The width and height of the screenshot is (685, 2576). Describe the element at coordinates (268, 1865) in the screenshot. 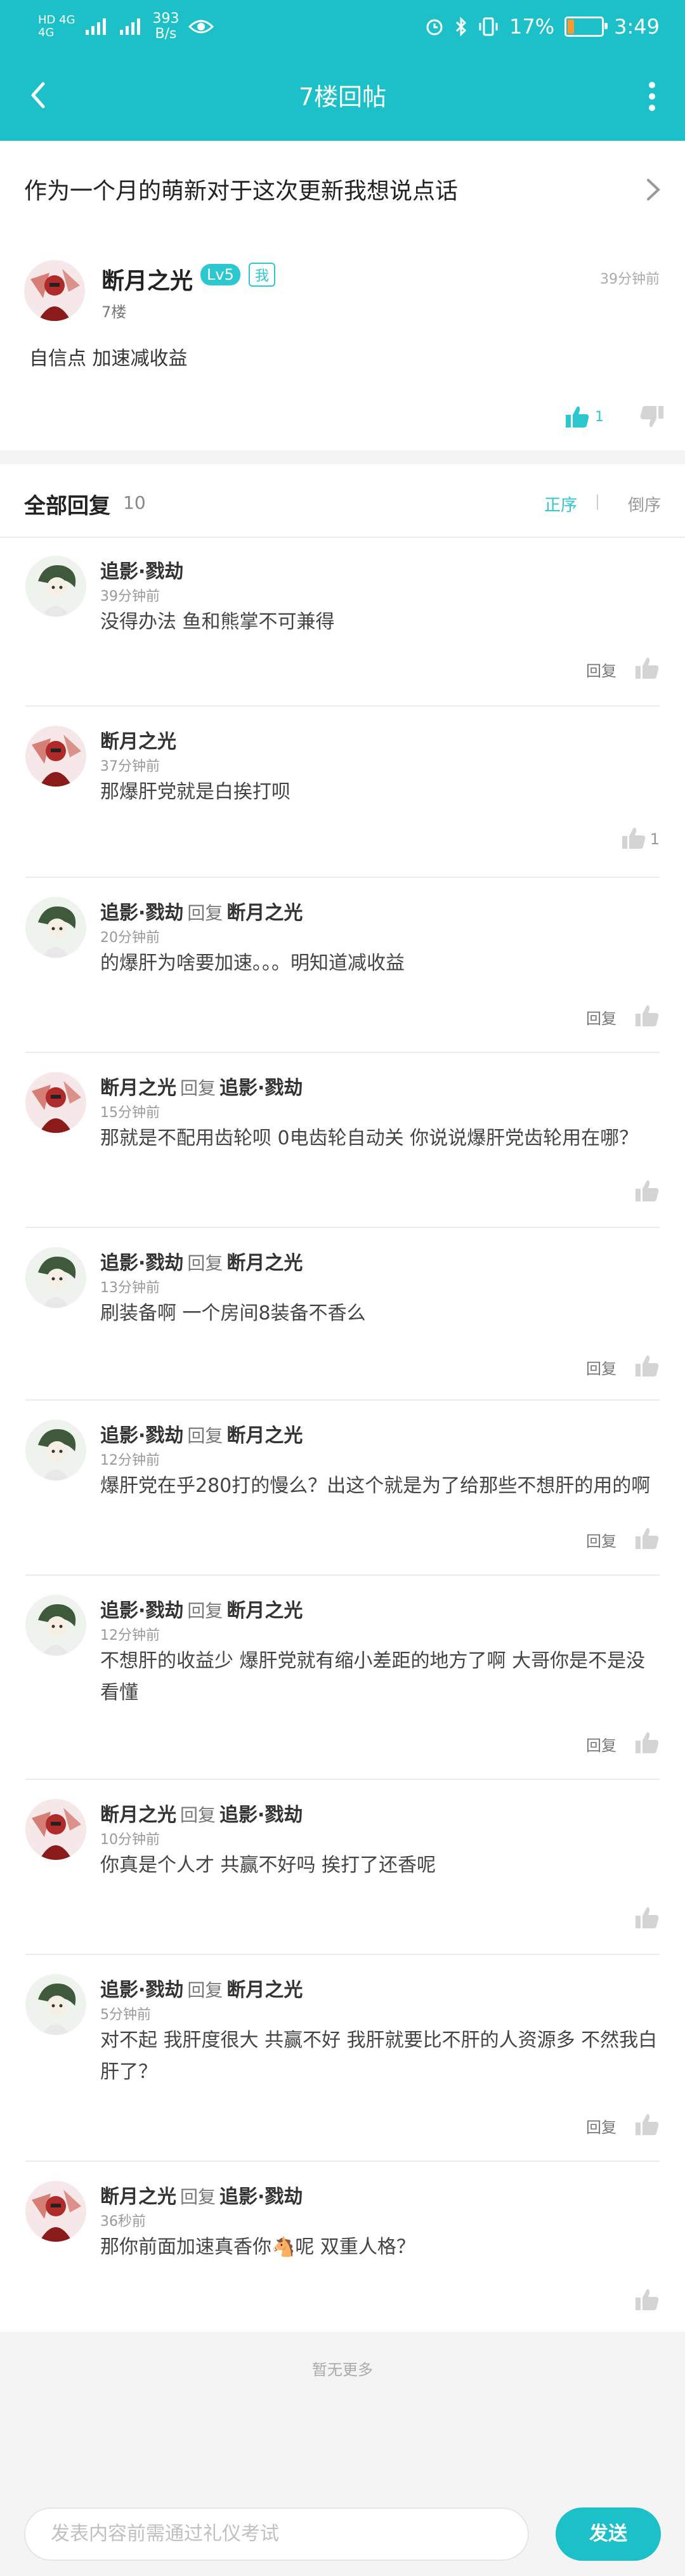

I see `reply-text: 你真是个人才 共赢不好吗 挨打了还香呢` at that location.